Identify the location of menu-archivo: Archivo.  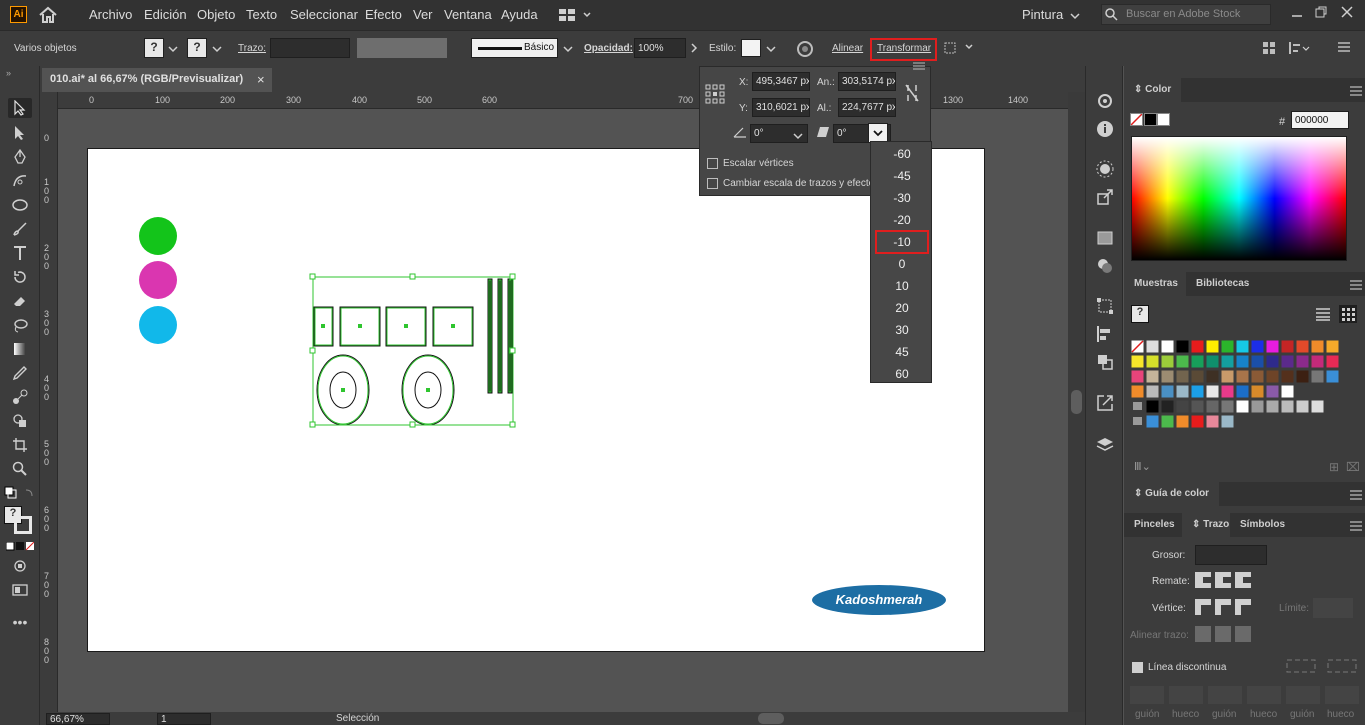
(110, 14).